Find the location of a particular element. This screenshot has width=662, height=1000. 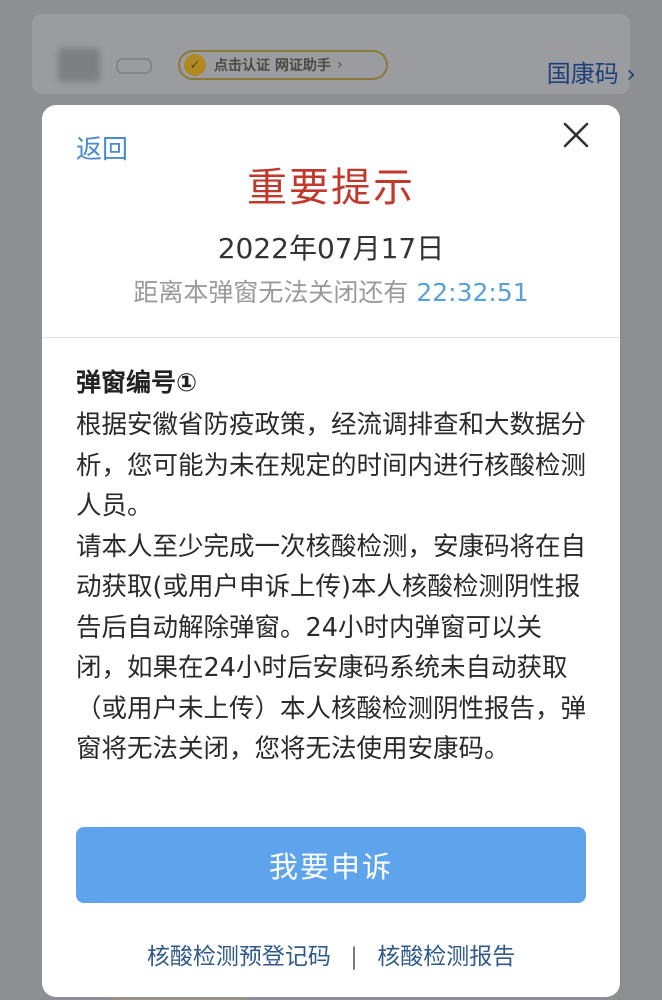

countdown-line: 距离本弹窗无法关闭还有 22:32:51 is located at coordinates (331, 291).